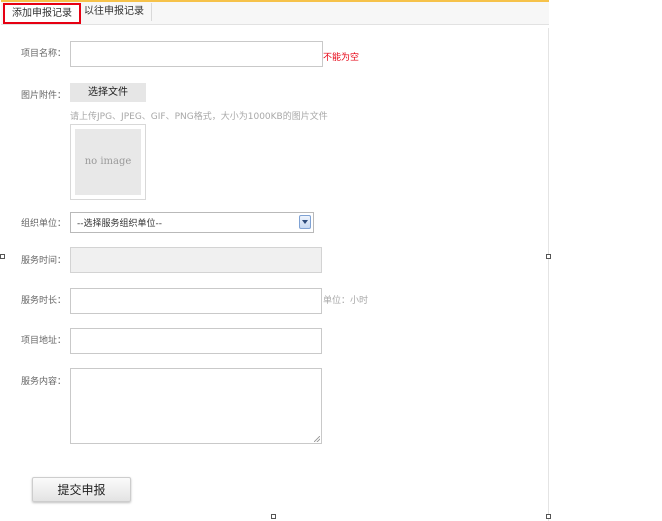  I want to click on service-duration-label: 服务时长：, so click(44, 301).